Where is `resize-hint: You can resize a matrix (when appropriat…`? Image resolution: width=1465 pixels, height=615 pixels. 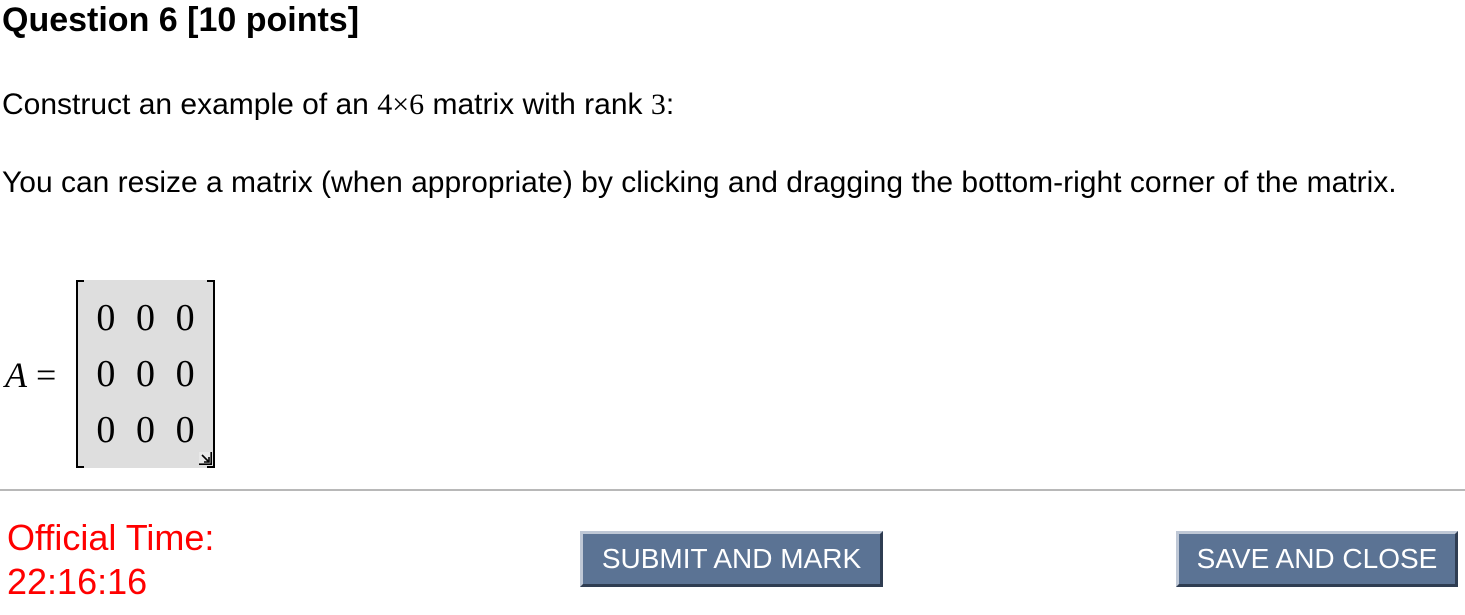 resize-hint: You can resize a matrix (when appropriat… is located at coordinates (699, 182).